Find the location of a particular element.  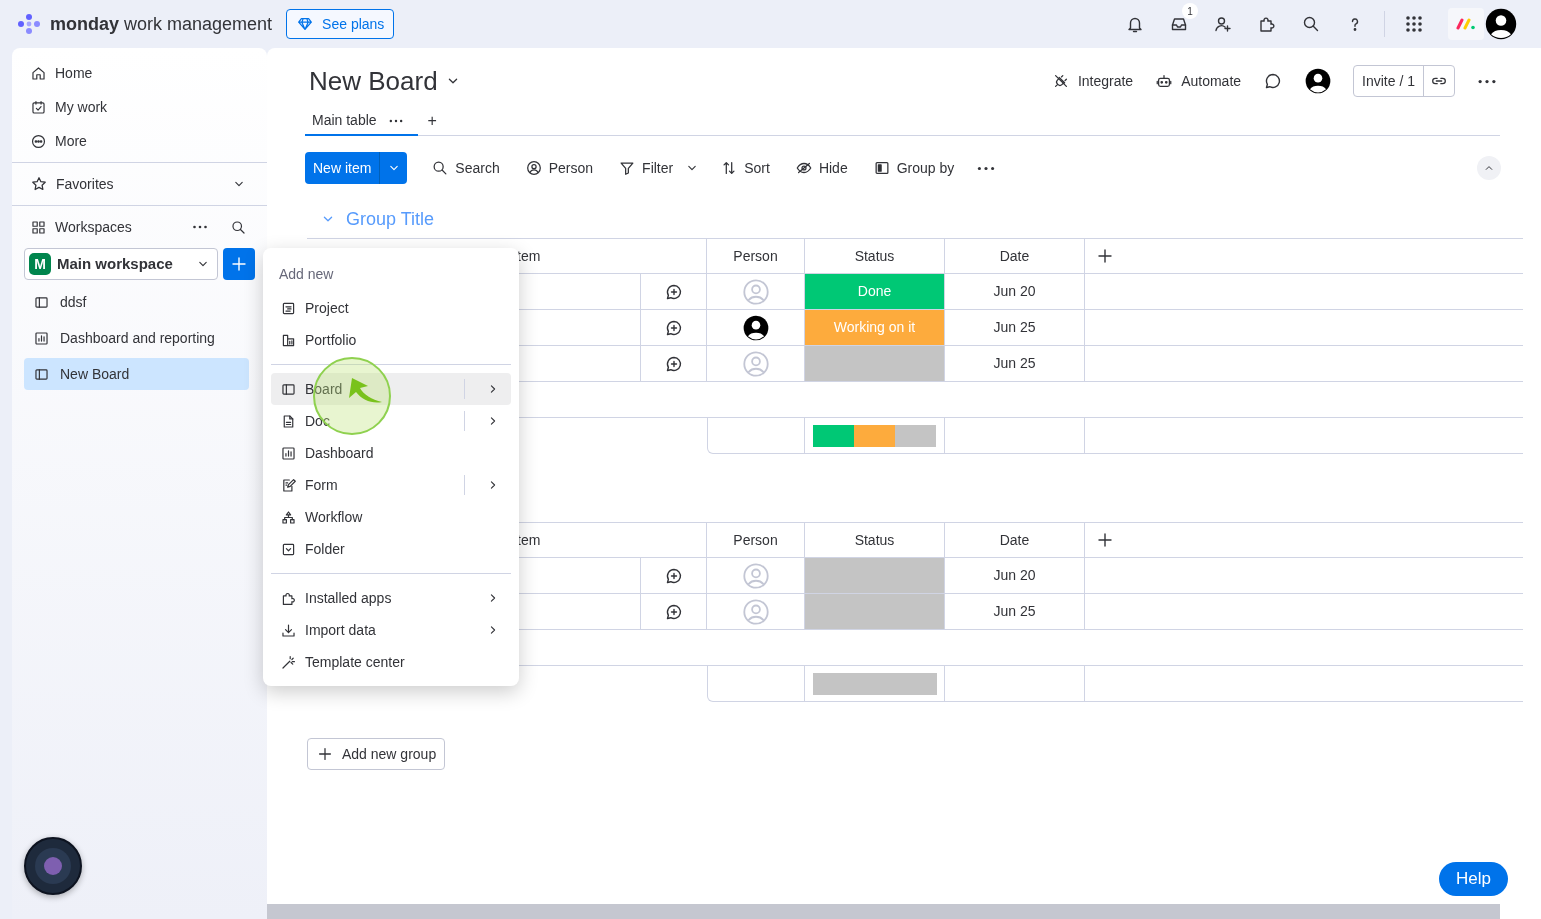

hide-button: Hide is located at coordinates (821, 168).